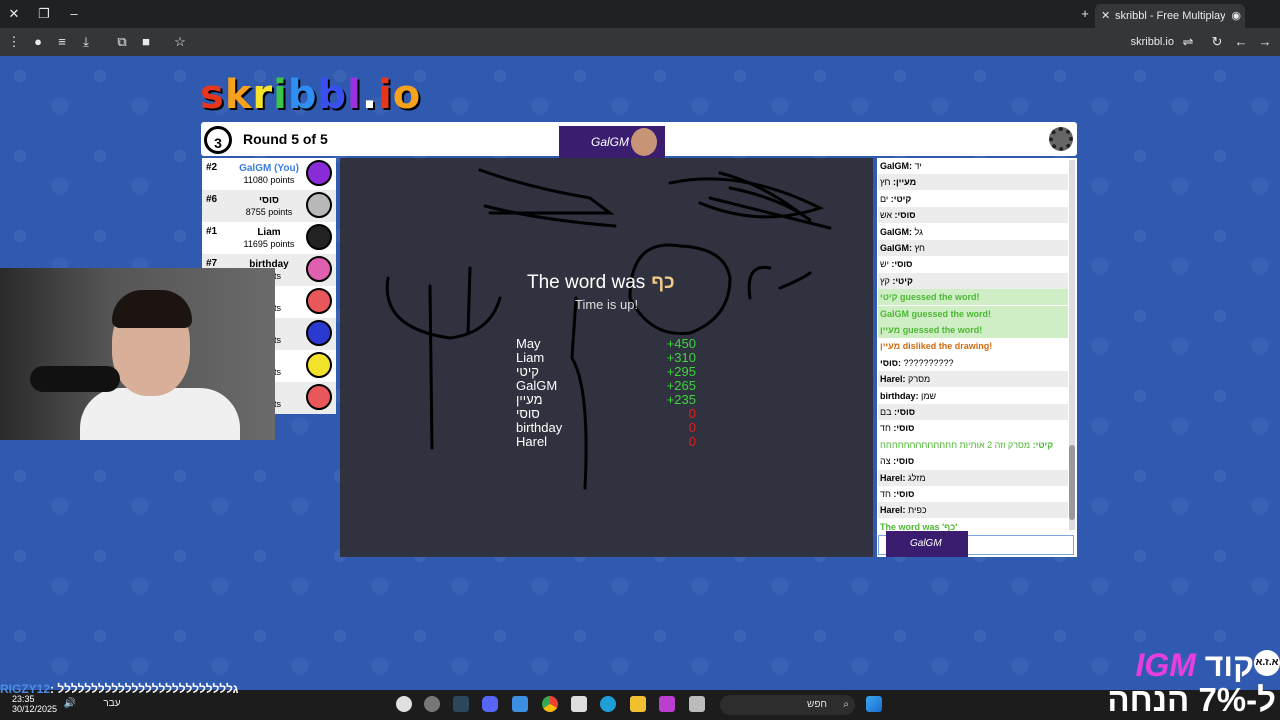  What do you see at coordinates (70, 704) in the screenshot?
I see `volume-icon: 🔊` at bounding box center [70, 704].